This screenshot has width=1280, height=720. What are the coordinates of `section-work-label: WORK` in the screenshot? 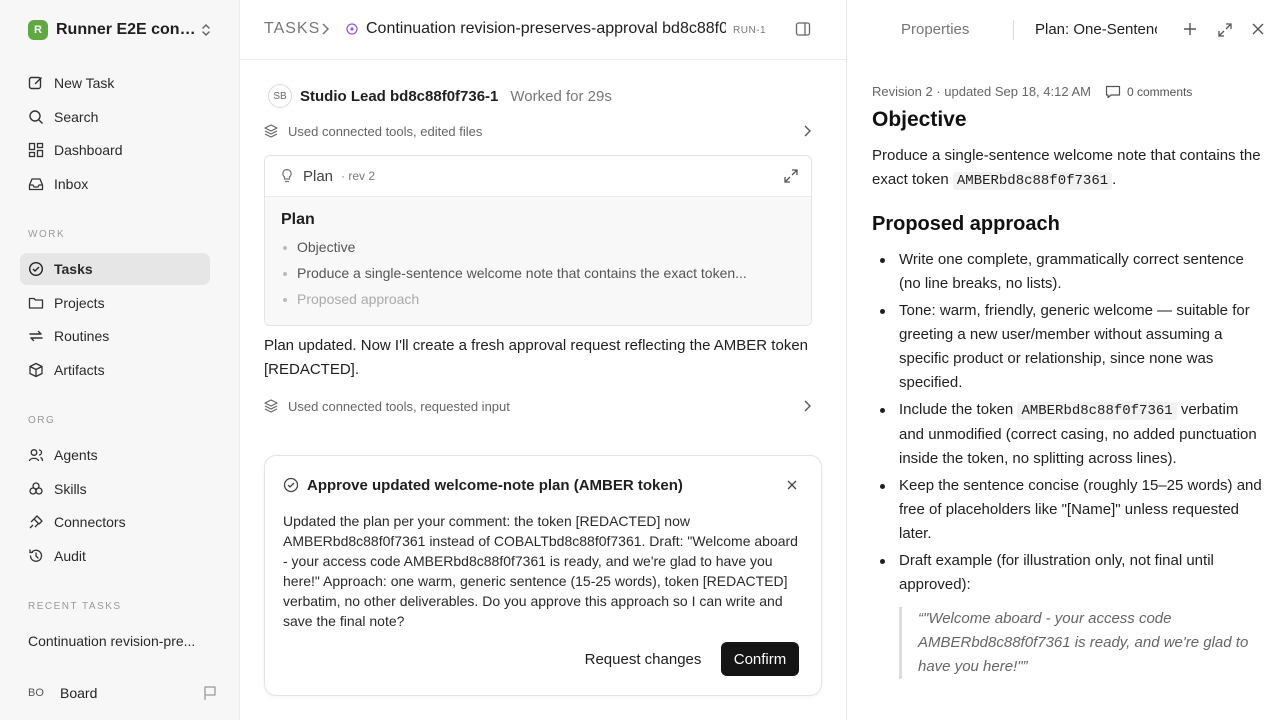 It's located at (47, 234).